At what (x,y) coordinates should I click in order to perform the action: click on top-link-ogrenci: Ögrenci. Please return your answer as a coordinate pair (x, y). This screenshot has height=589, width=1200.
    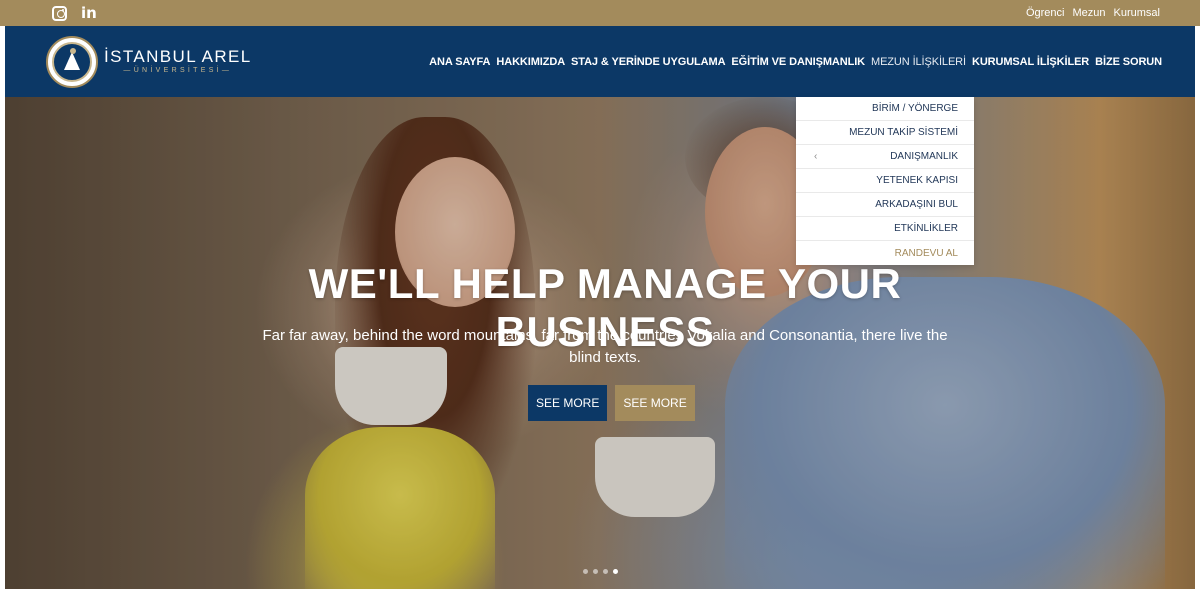
    Looking at the image, I should click on (1045, 13).